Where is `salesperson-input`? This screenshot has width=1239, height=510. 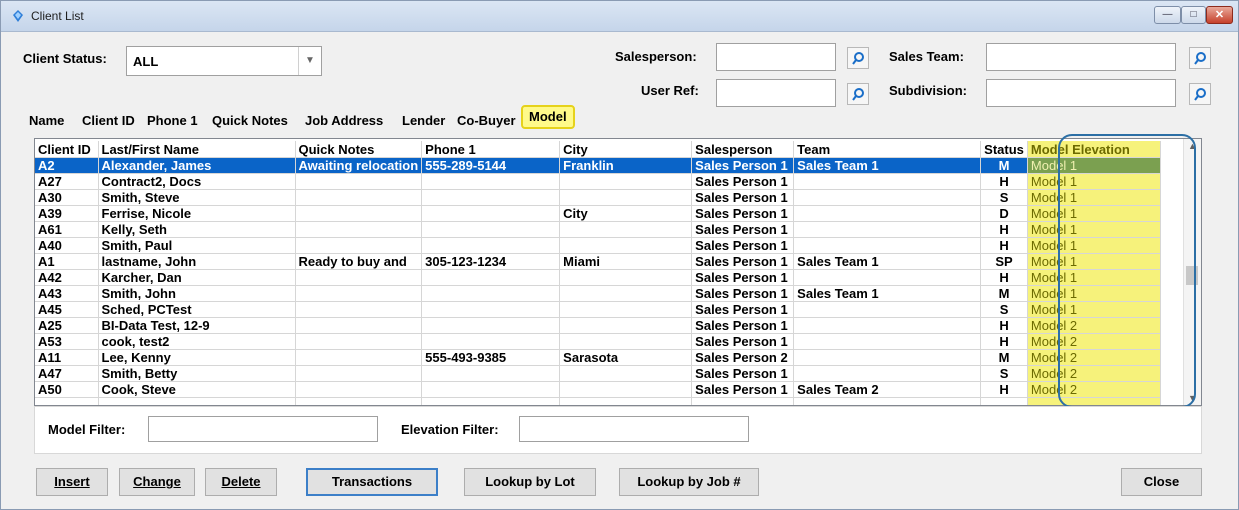
salesperson-input is located at coordinates (776, 57).